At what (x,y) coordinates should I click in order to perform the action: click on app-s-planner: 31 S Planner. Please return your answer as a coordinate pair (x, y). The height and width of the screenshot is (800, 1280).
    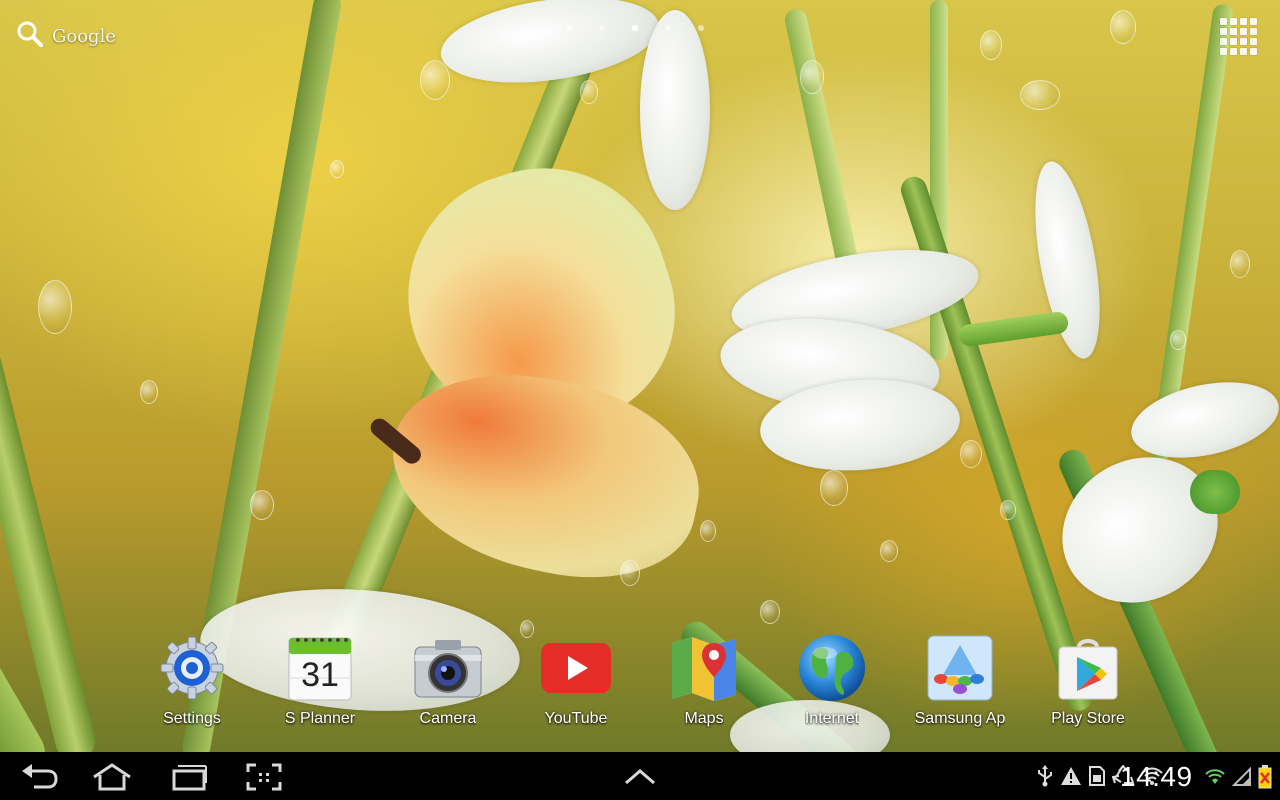
    Looking at the image, I should click on (320, 682).